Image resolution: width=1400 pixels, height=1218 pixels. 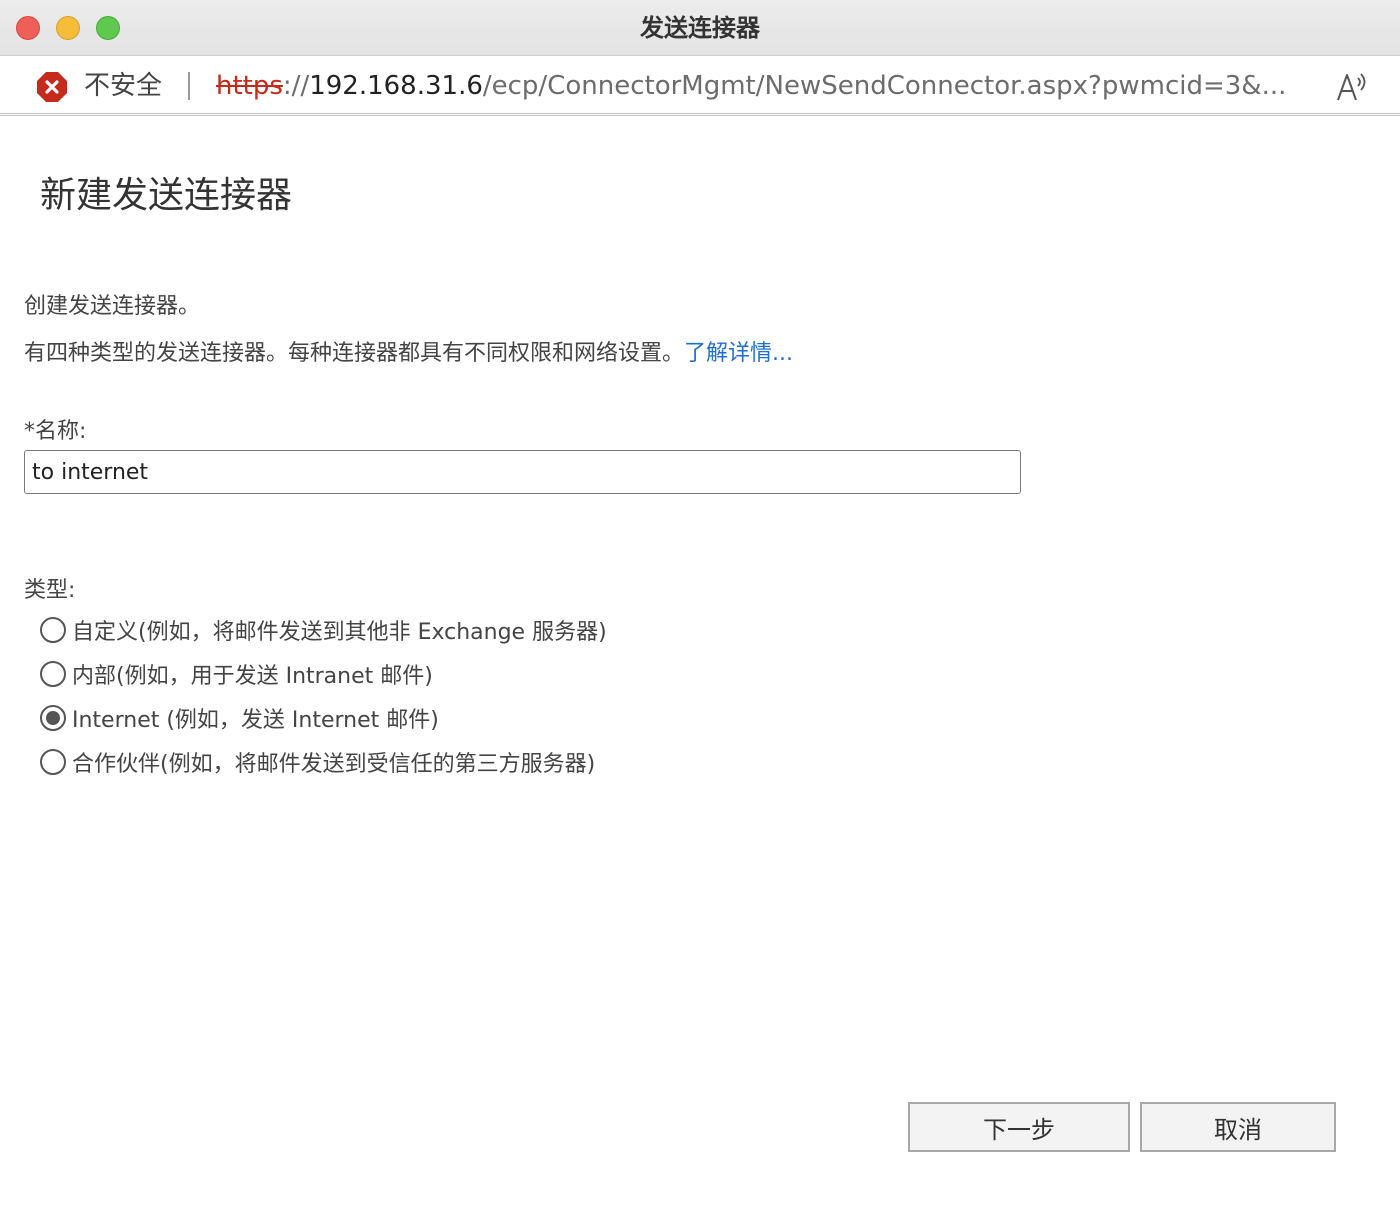 I want to click on read-aloud-icon, so click(x=1351, y=87).